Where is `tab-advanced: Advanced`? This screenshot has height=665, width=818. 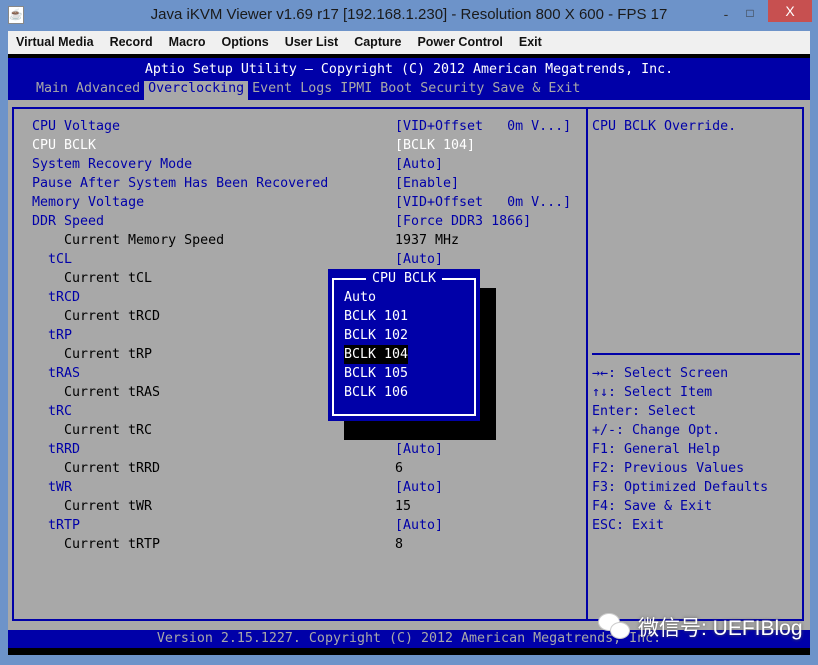
tab-advanced: Advanced is located at coordinates (108, 90).